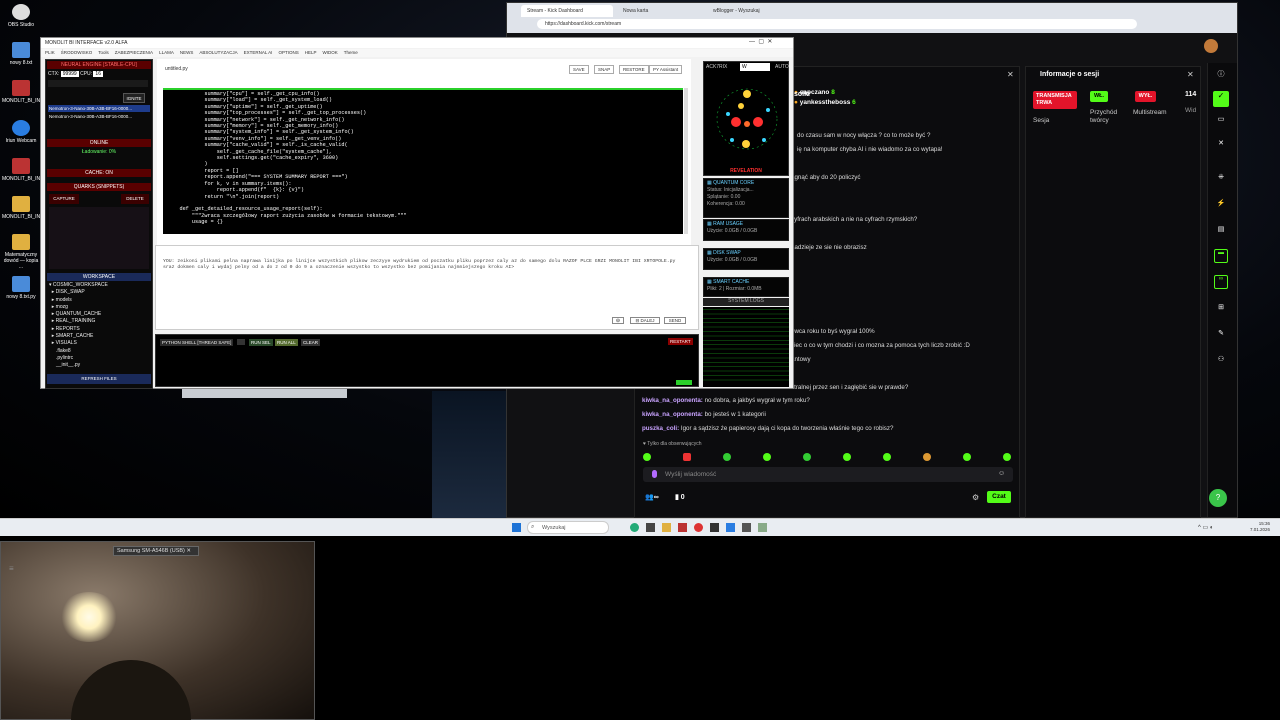 The height and width of the screenshot is (720, 1280). I want to click on workspace-item: ▸ mozg, so click(99, 307).